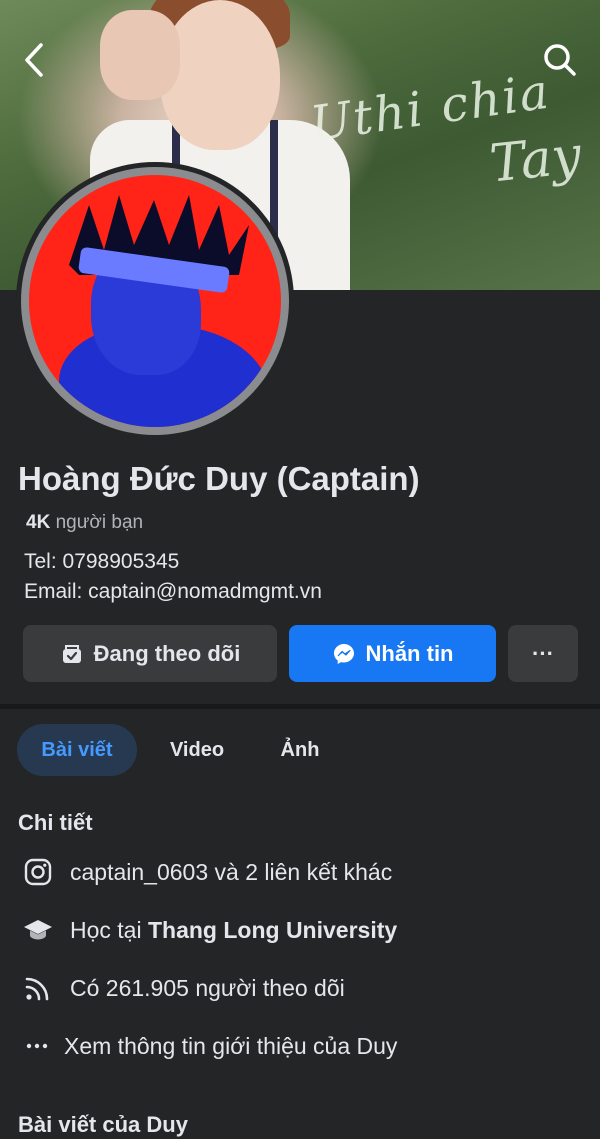 The width and height of the screenshot is (600, 1139). What do you see at coordinates (140, 55) in the screenshot?
I see `cover-hand` at bounding box center [140, 55].